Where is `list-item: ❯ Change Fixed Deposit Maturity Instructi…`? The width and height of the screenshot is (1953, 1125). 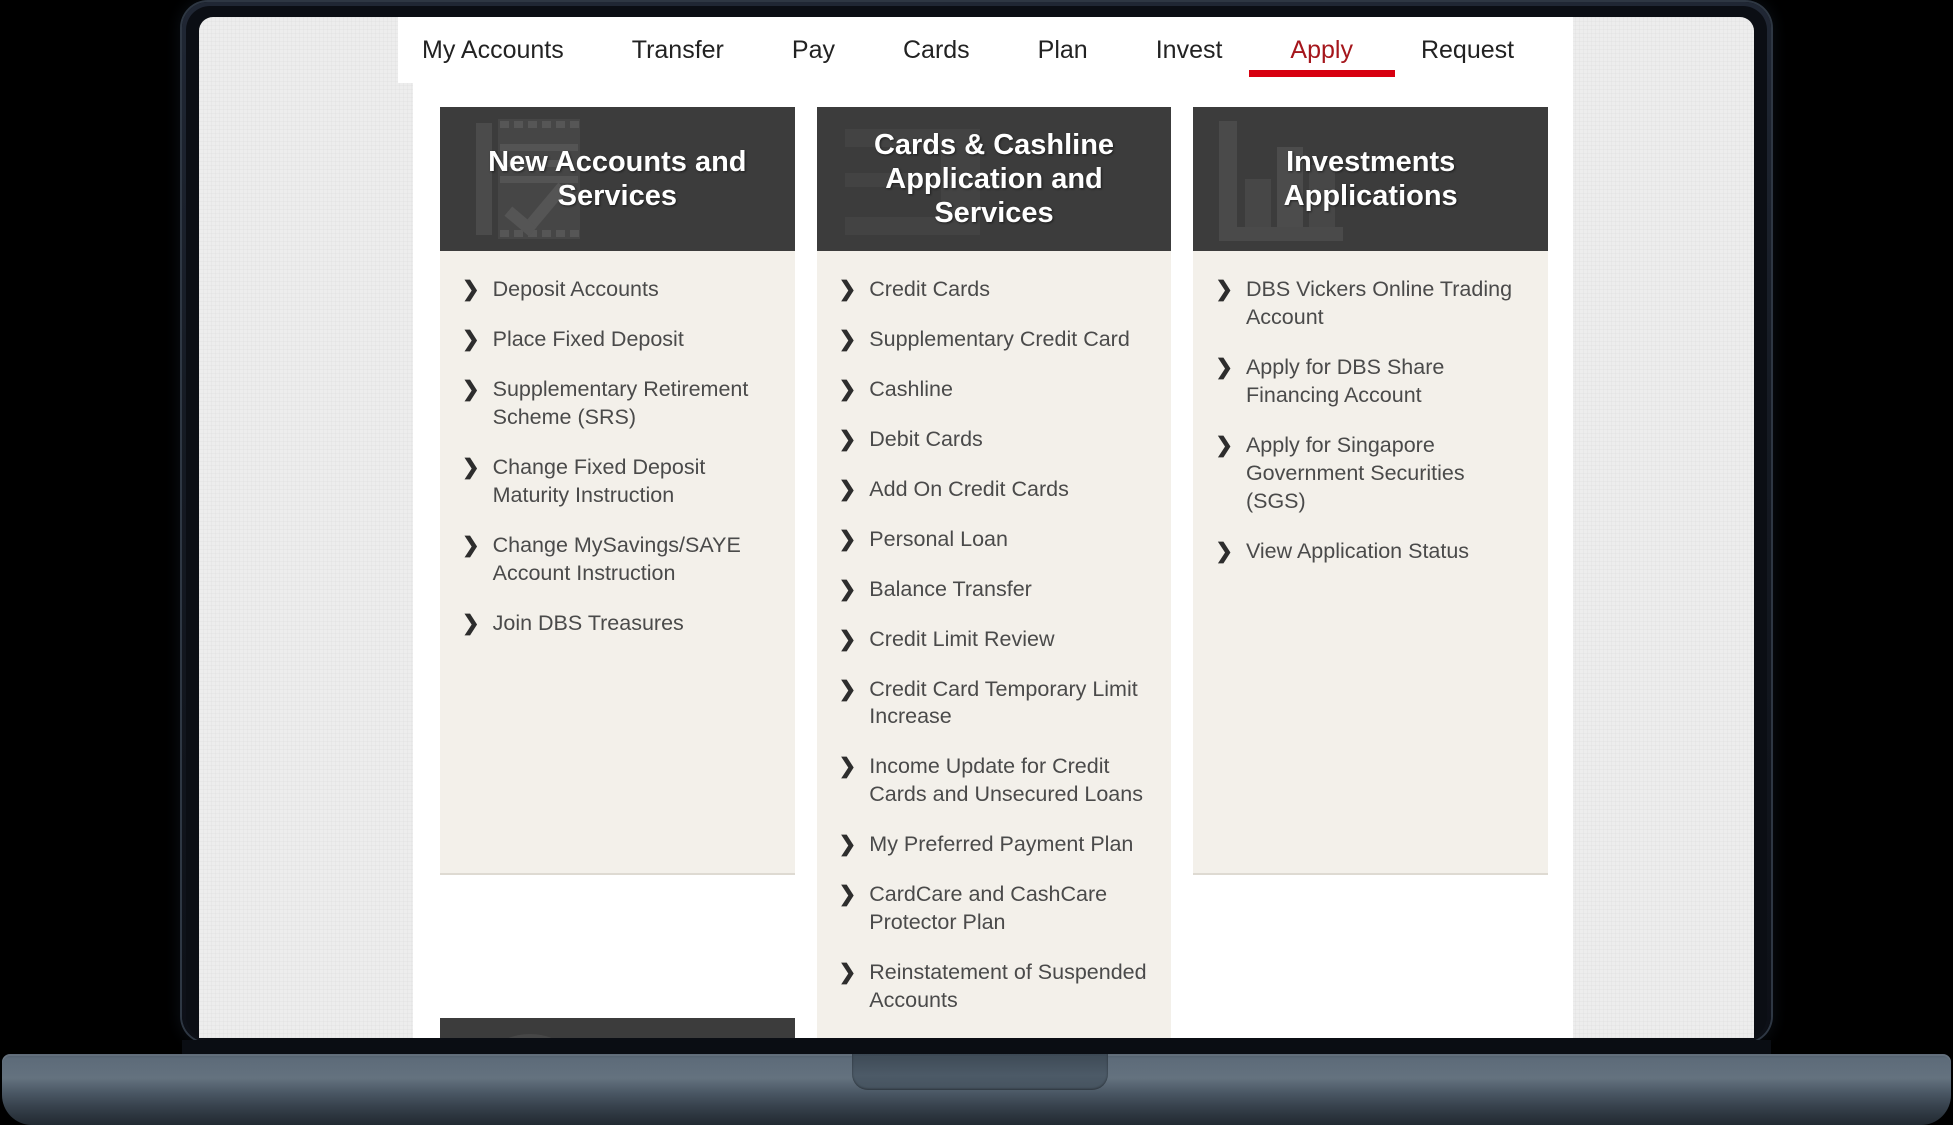 list-item: ❯ Change Fixed Deposit Maturity Instructi… is located at coordinates (617, 482).